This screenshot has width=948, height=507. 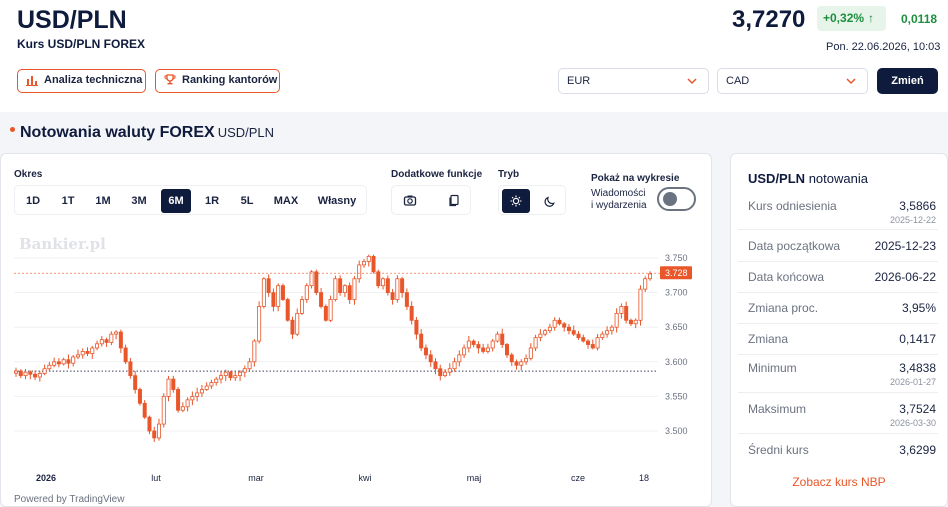 What do you see at coordinates (474, 478) in the screenshot?
I see `x-tick-label: maj` at bounding box center [474, 478].